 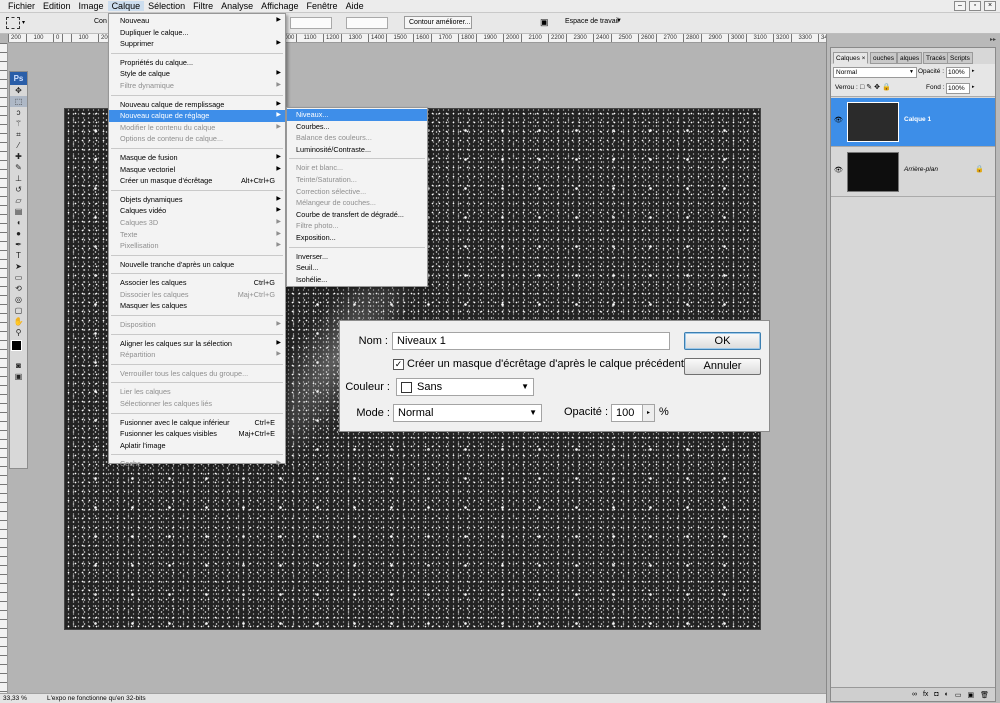 What do you see at coordinates (876, 87) in the screenshot?
I see `lock-icons: □✎✥🔒` at bounding box center [876, 87].